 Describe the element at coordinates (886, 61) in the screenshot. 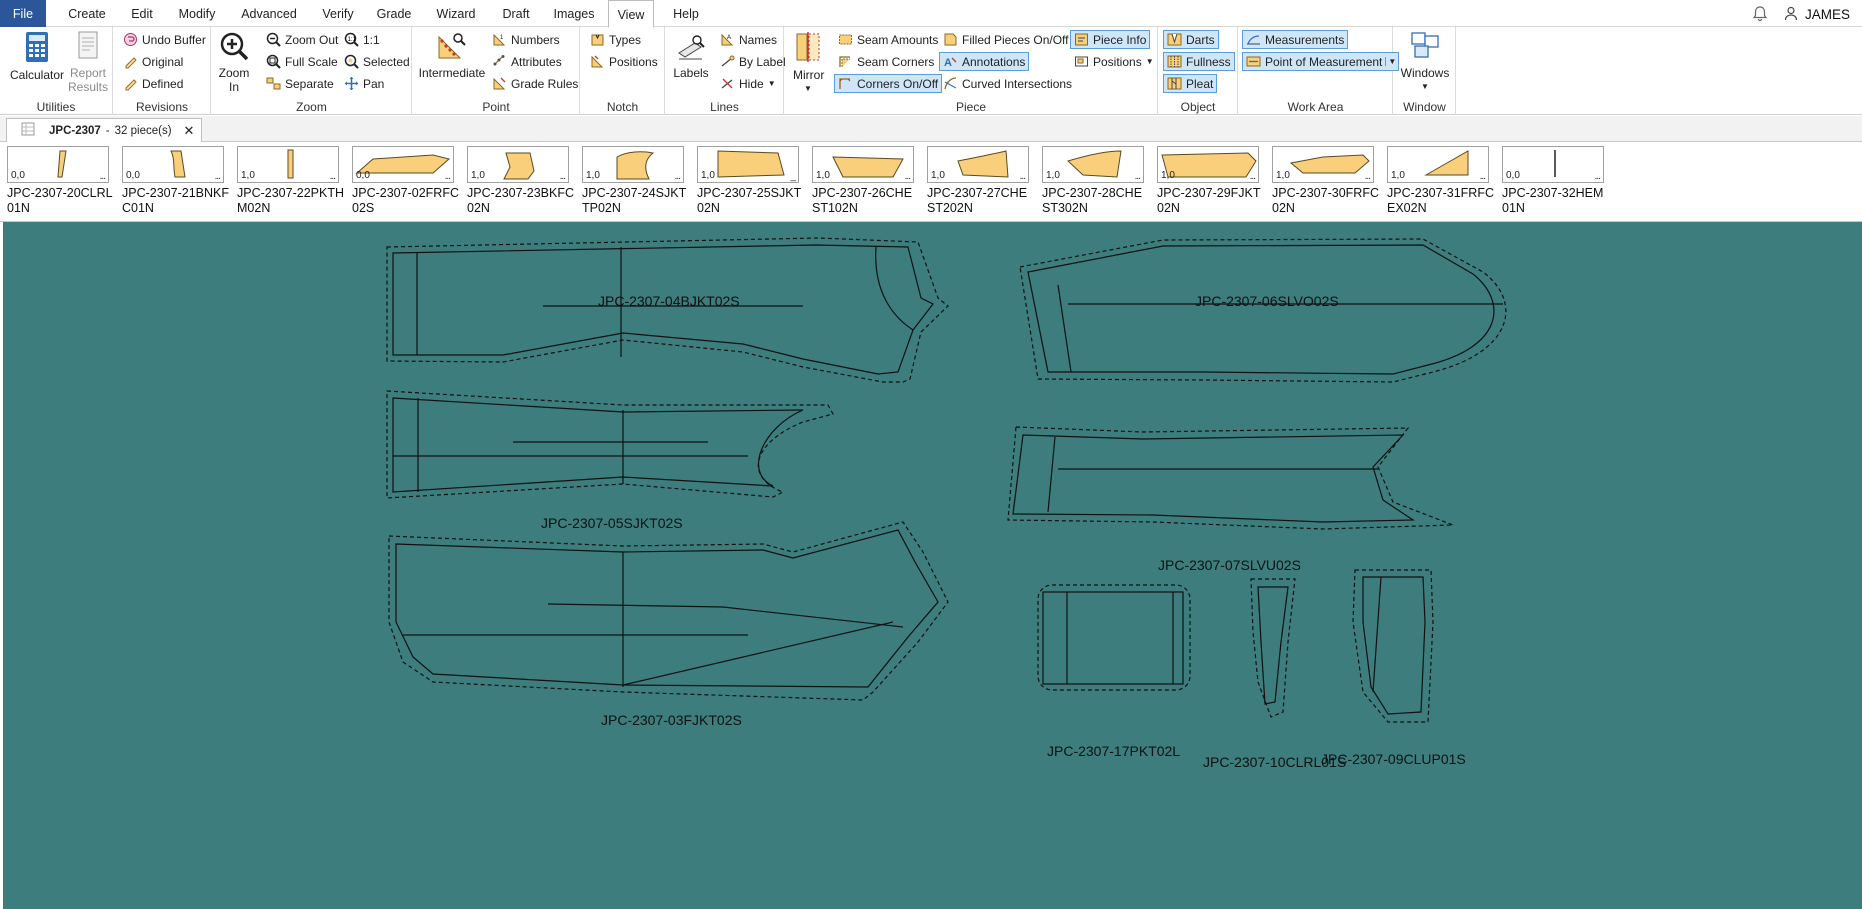

I see `seam-corners-button: Seam Corners` at that location.